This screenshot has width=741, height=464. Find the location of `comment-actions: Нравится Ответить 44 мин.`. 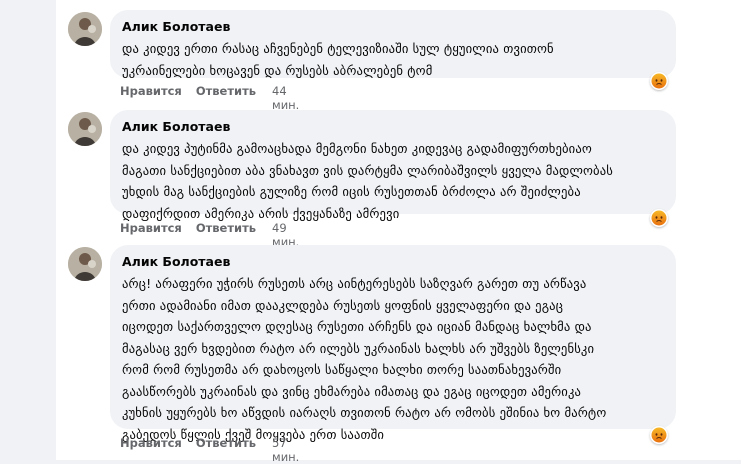

comment-actions: Нравится Ответить 44 мин. is located at coordinates (209, 98).